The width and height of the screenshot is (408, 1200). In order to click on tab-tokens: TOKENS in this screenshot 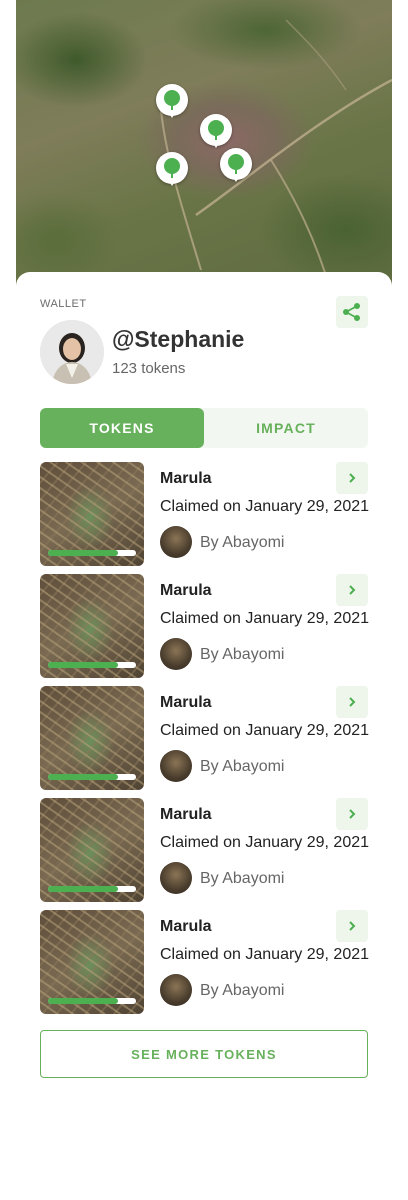, I will do `click(122, 428)`.